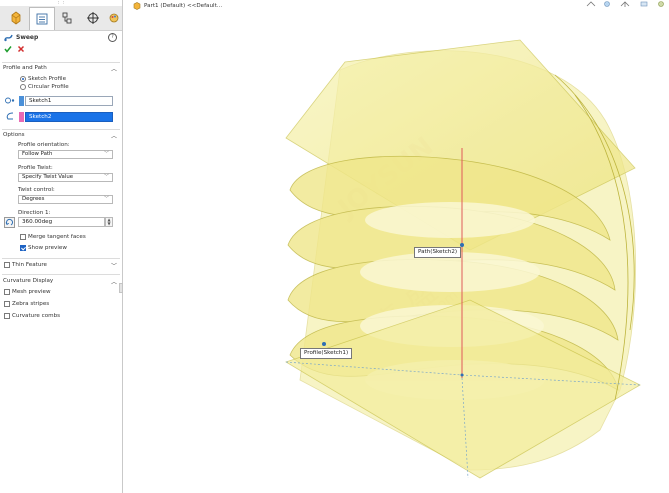  Describe the element at coordinates (7, 265) in the screenshot. I see `thin-feature-checkbox` at that location.